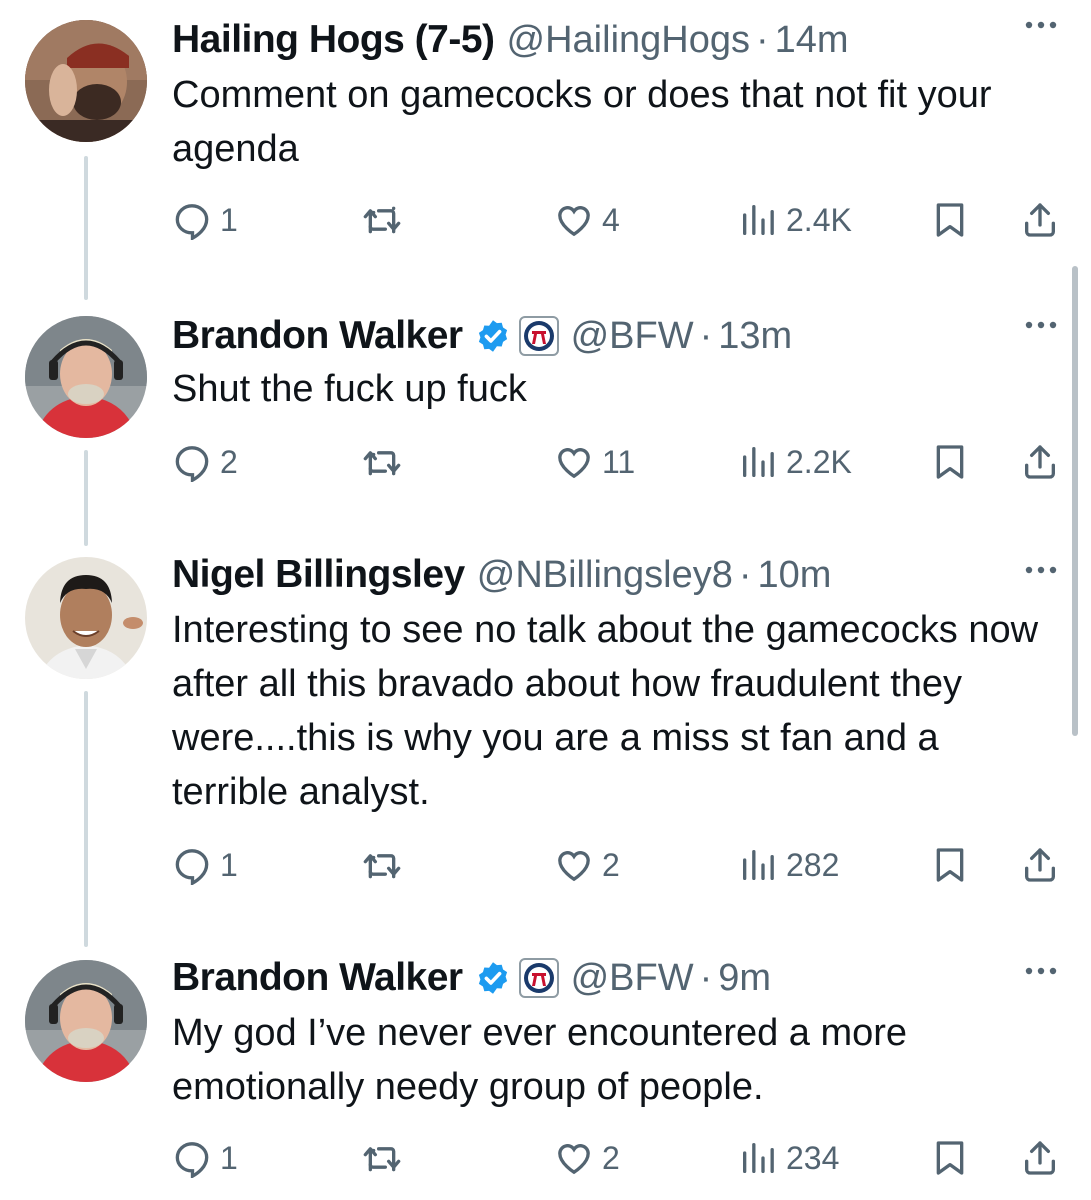 Image resolution: width=1091 pixels, height=1200 pixels. I want to click on like-count: 4, so click(611, 219).